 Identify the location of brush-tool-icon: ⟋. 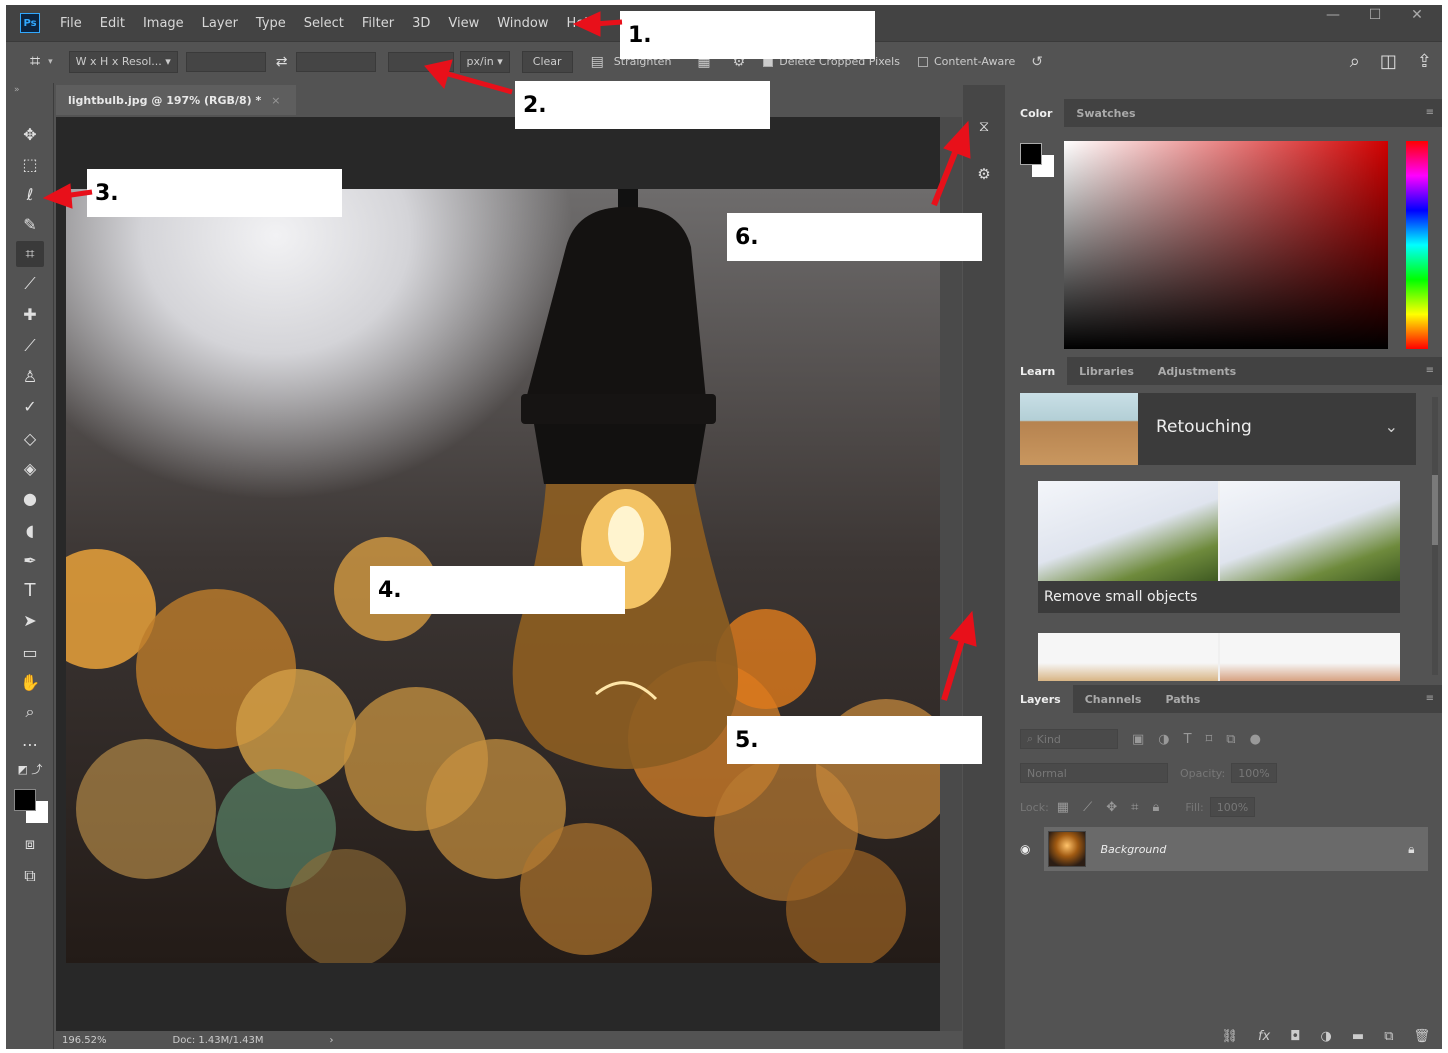
(30, 346).